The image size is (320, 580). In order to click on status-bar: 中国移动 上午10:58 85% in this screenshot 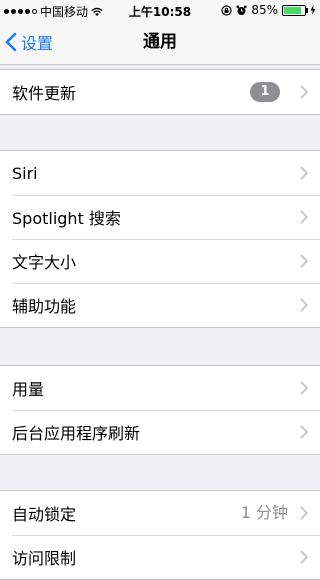, I will do `click(160, 10)`.